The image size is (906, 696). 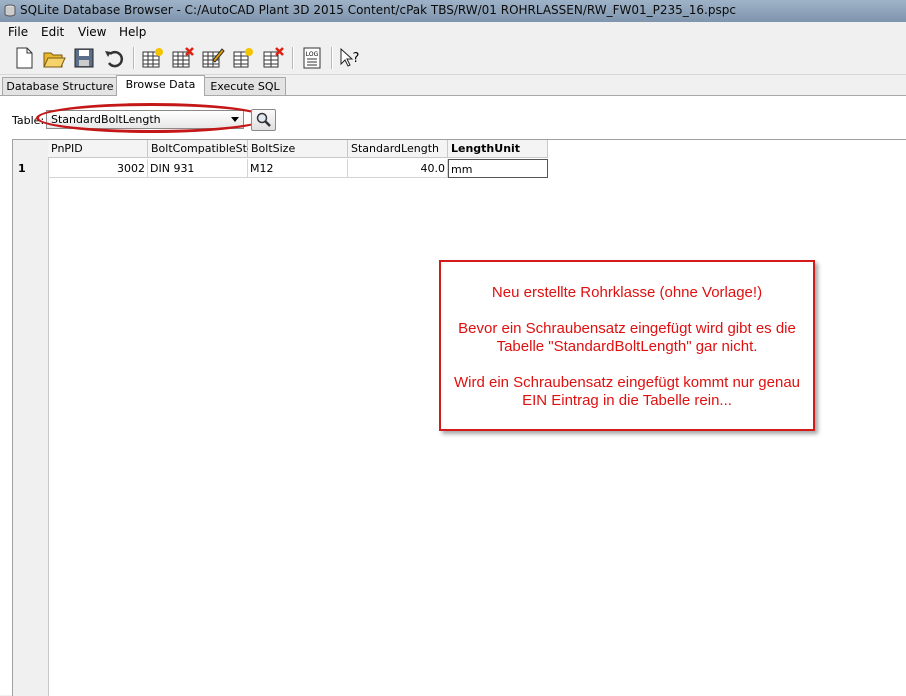 I want to click on row-number: 1, so click(x=30, y=168).